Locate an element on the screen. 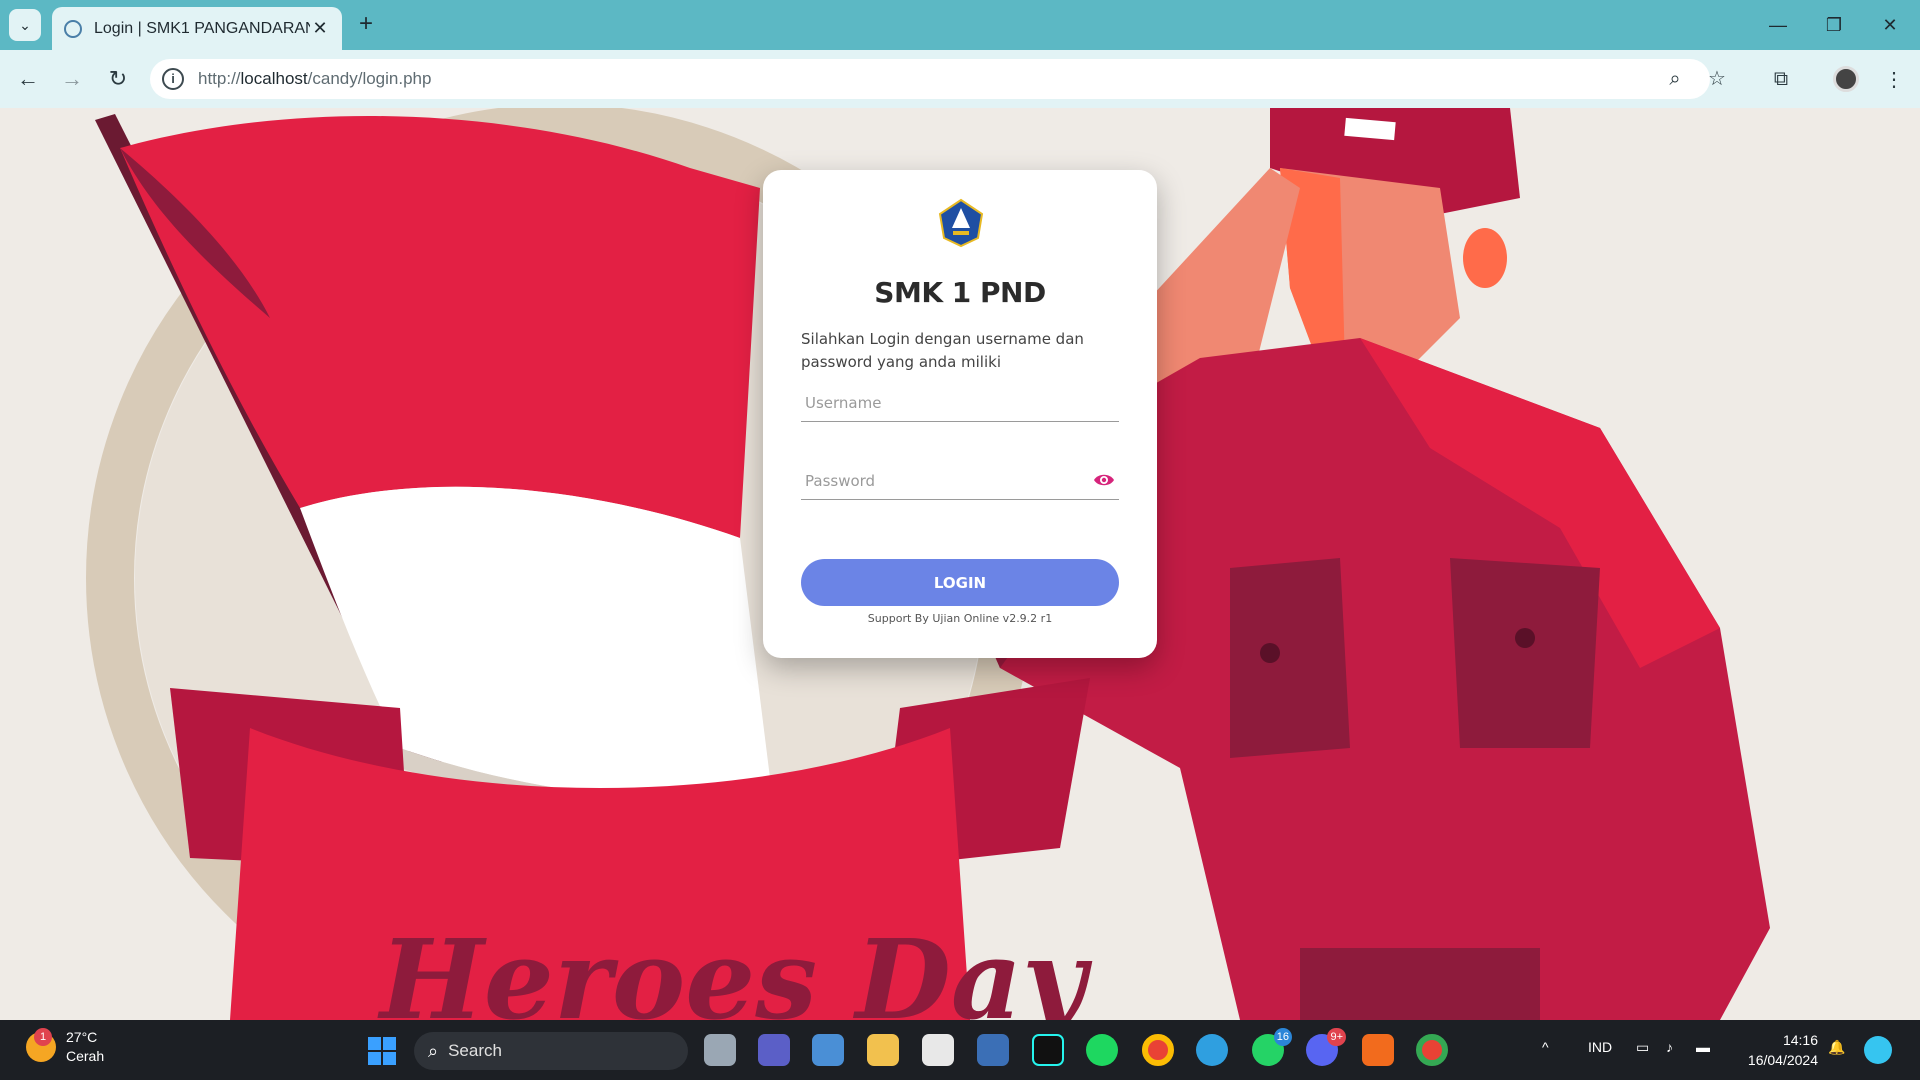 The width and height of the screenshot is (1920, 1080). battery-icon: ▬ is located at coordinates (1703, 1047).